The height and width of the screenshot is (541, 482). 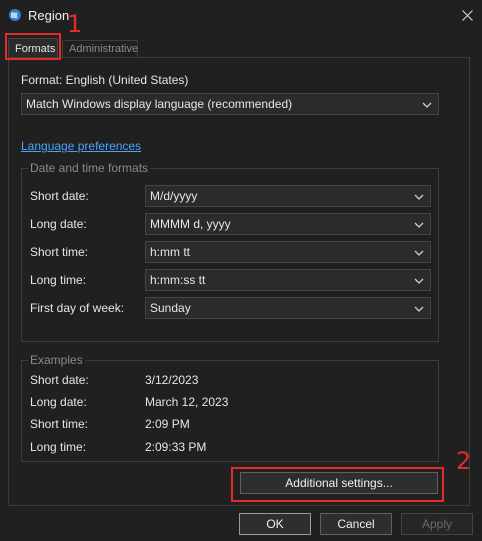 What do you see at coordinates (288, 308) in the screenshot?
I see `first-day-dropdown: Sunday` at bounding box center [288, 308].